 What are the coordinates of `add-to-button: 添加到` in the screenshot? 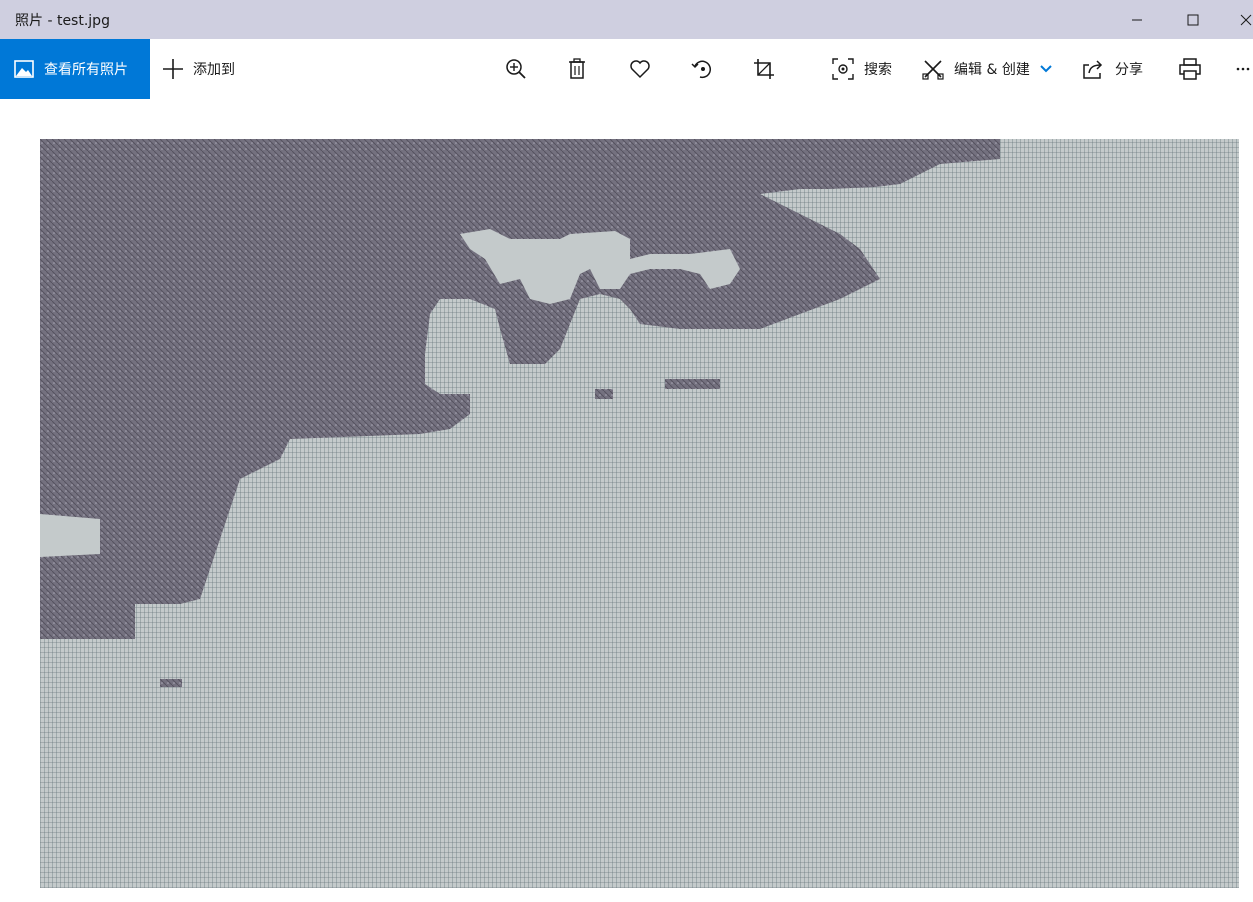 It's located at (198, 69).